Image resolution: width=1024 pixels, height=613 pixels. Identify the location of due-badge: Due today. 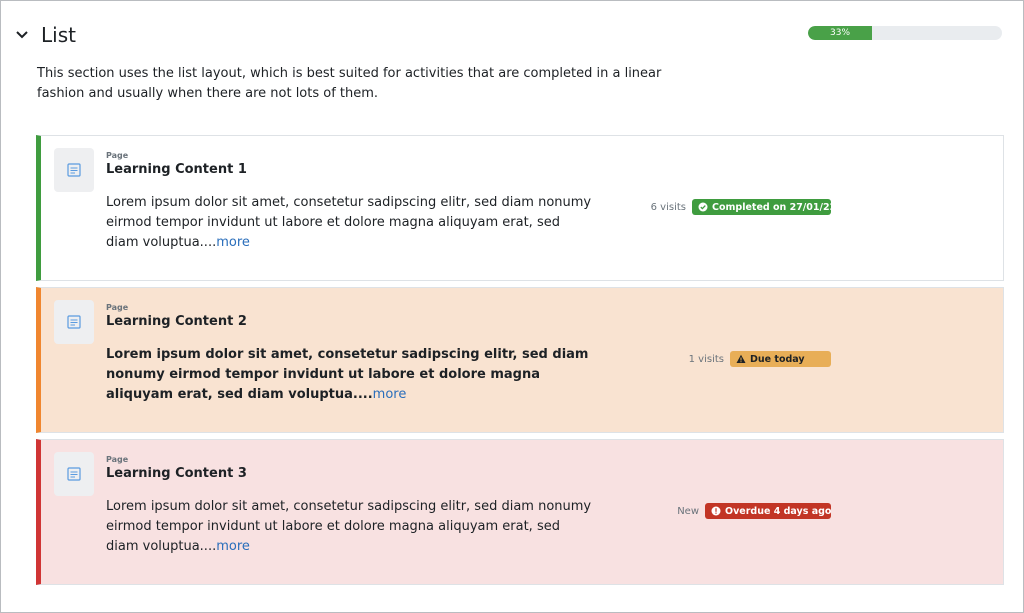
(780, 359).